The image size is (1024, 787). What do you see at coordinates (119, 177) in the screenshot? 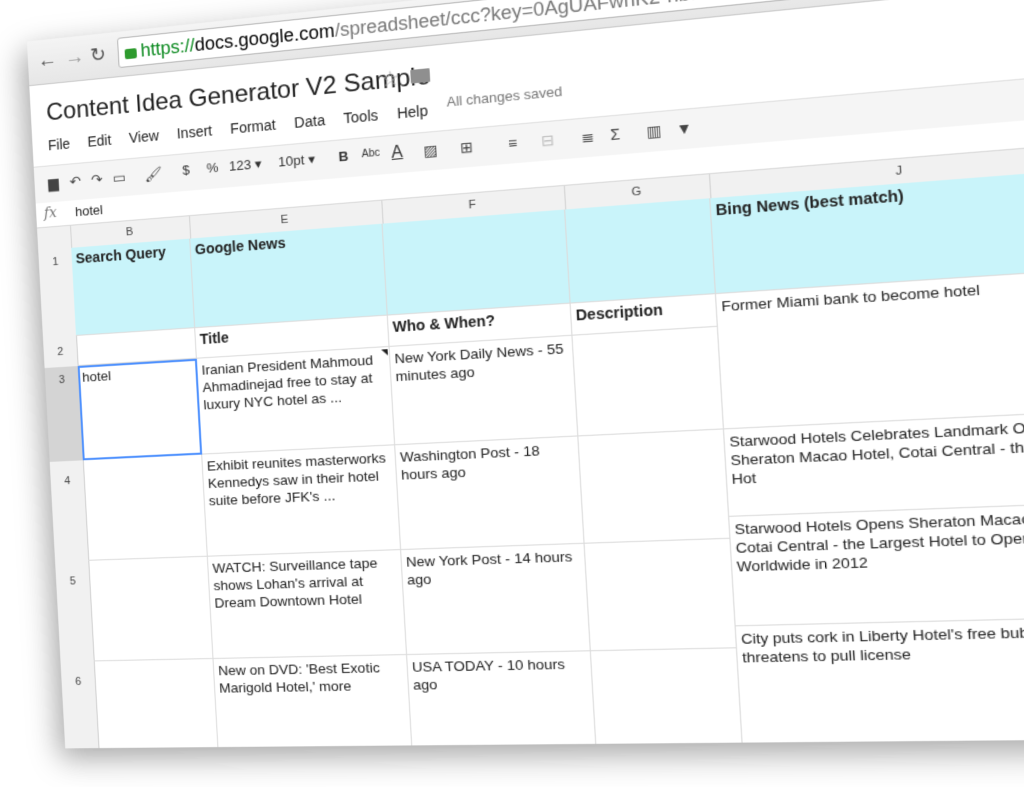
I see `paste-icon: ▭` at bounding box center [119, 177].